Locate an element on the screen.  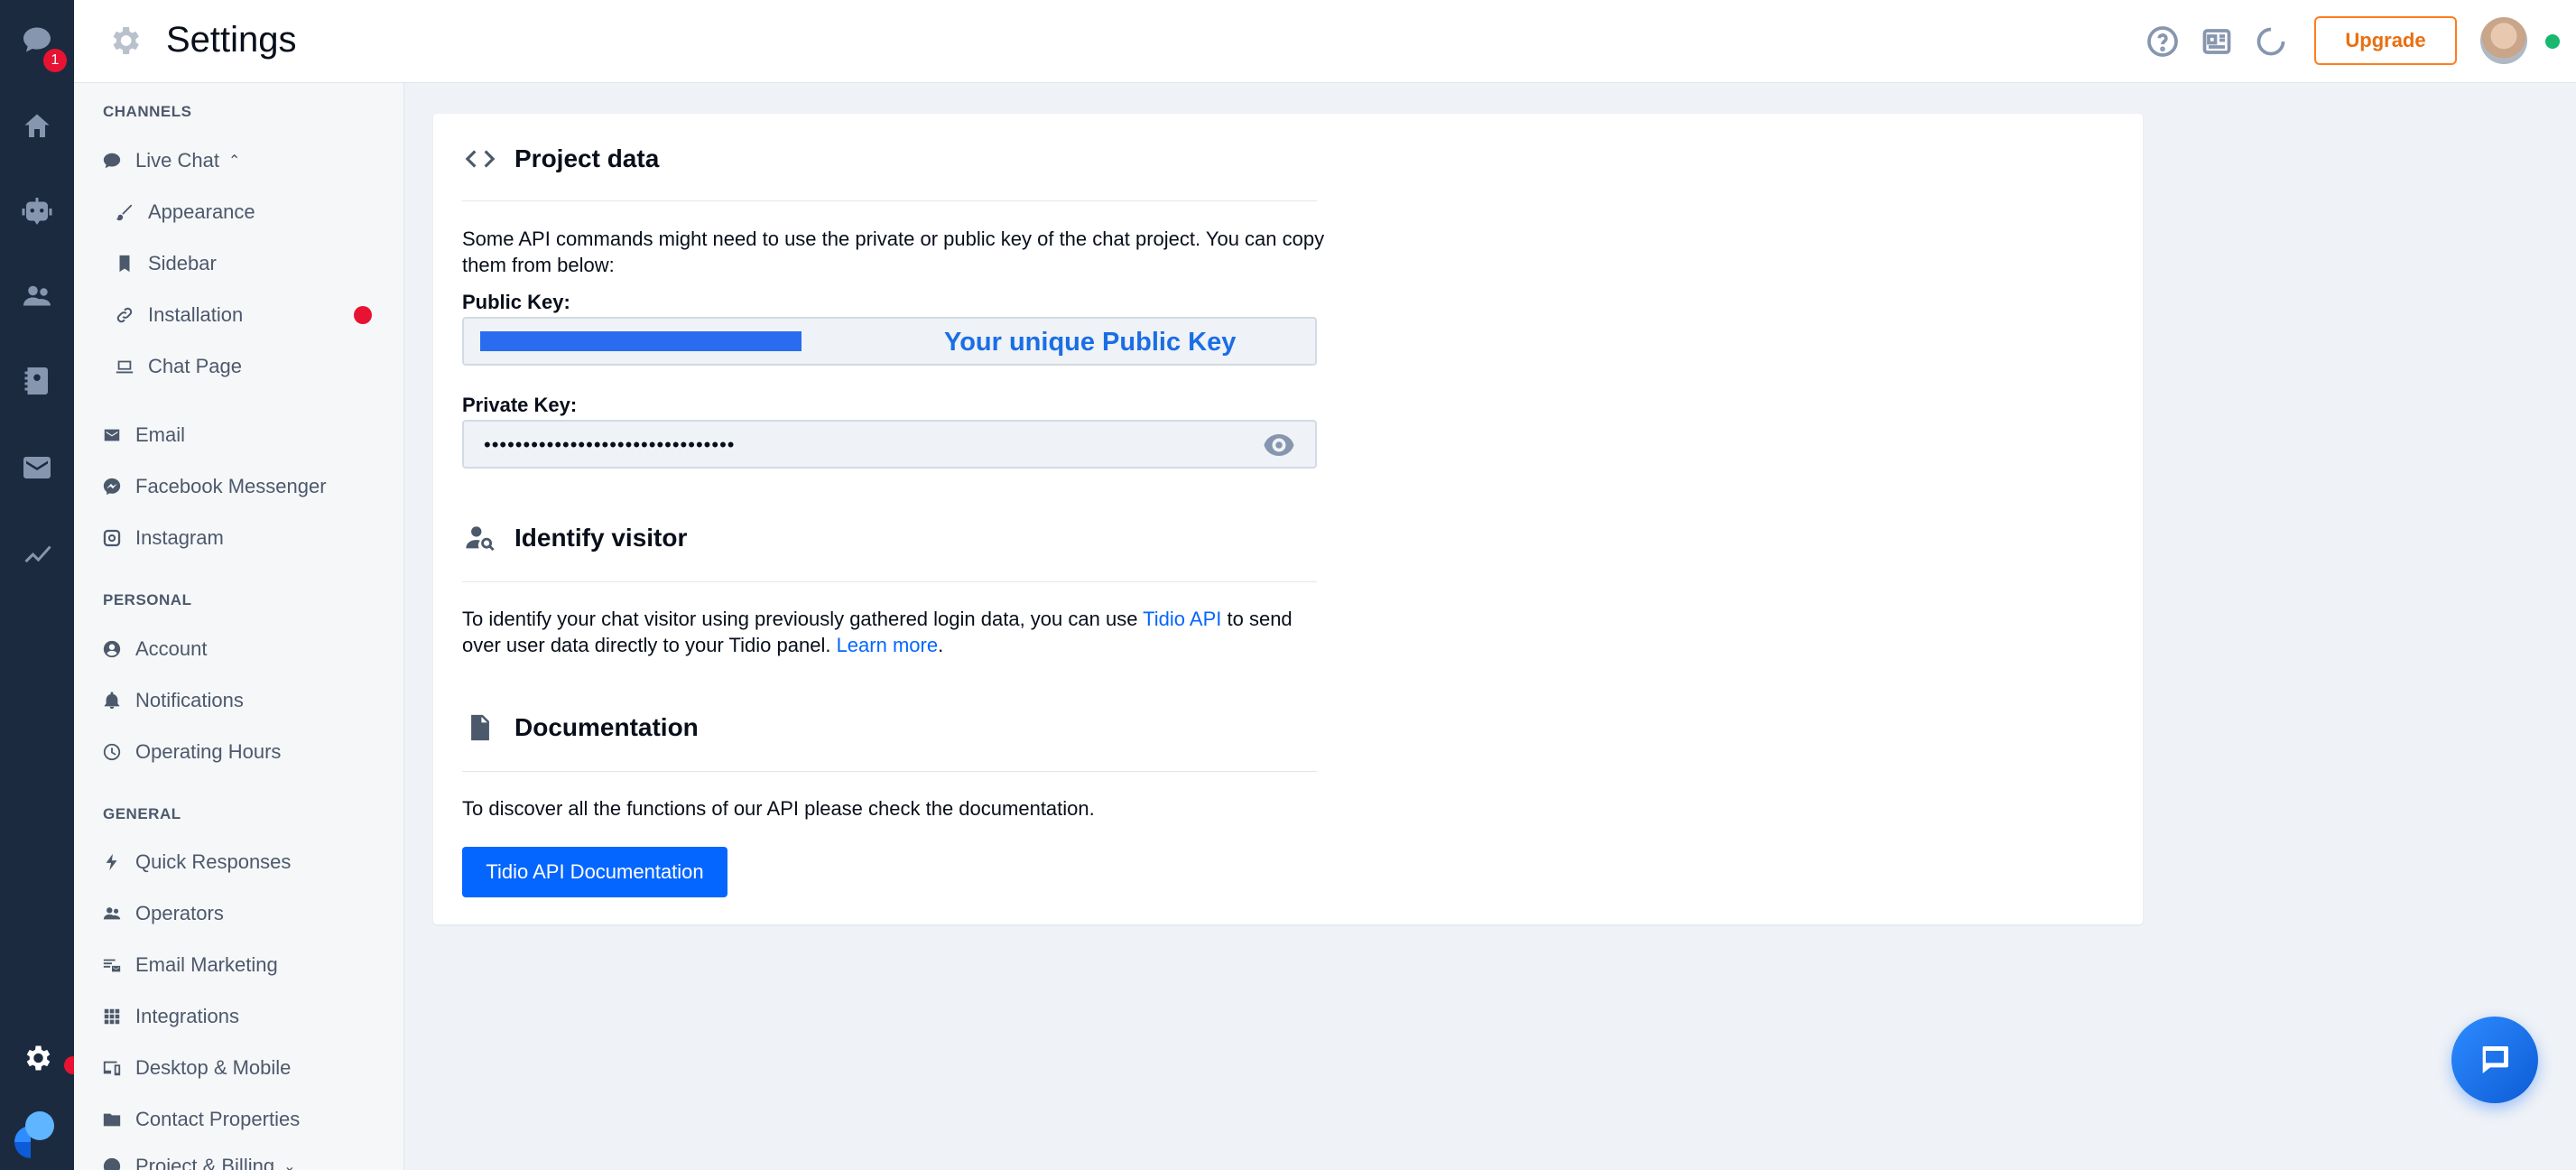
sidebar-item-live-chat: Live Chat ⌃ is located at coordinates (171, 161).